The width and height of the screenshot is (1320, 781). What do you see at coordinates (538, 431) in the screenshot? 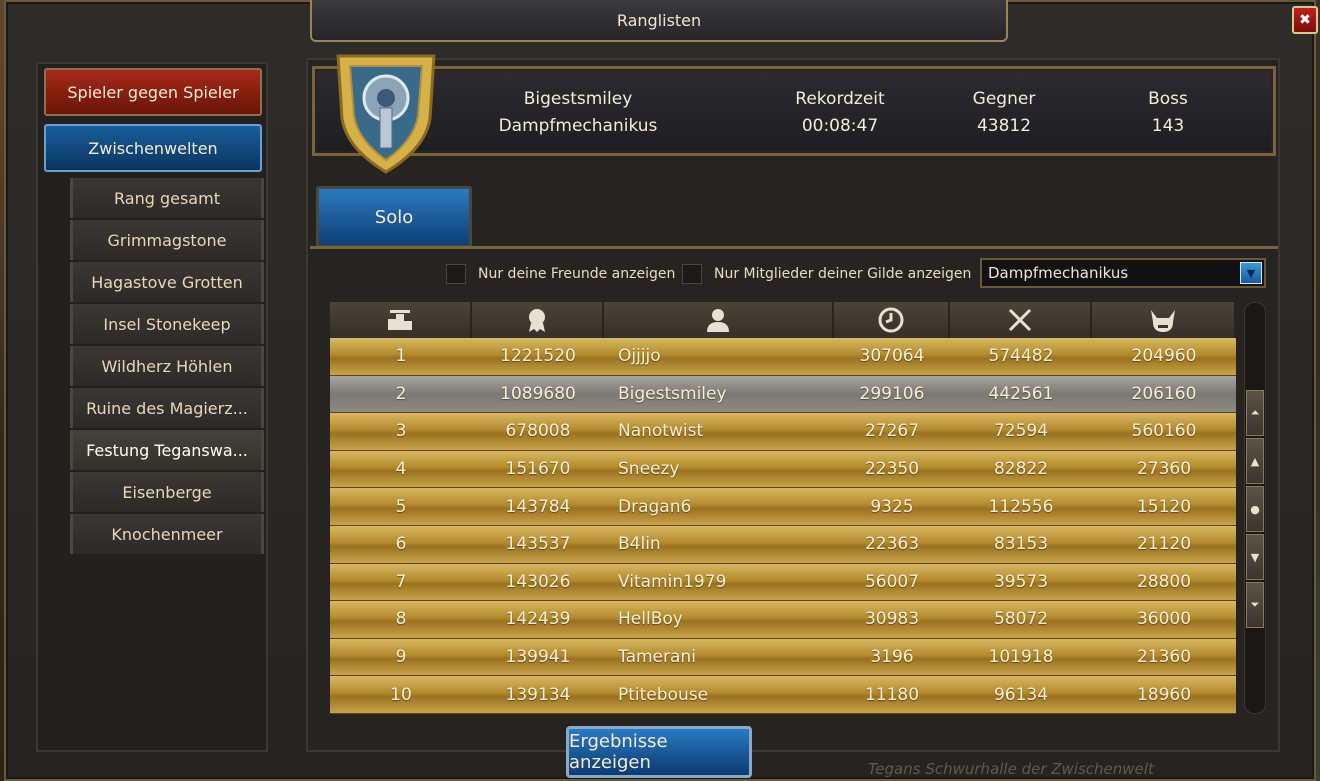
I see `score-cell: 678008` at bounding box center [538, 431].